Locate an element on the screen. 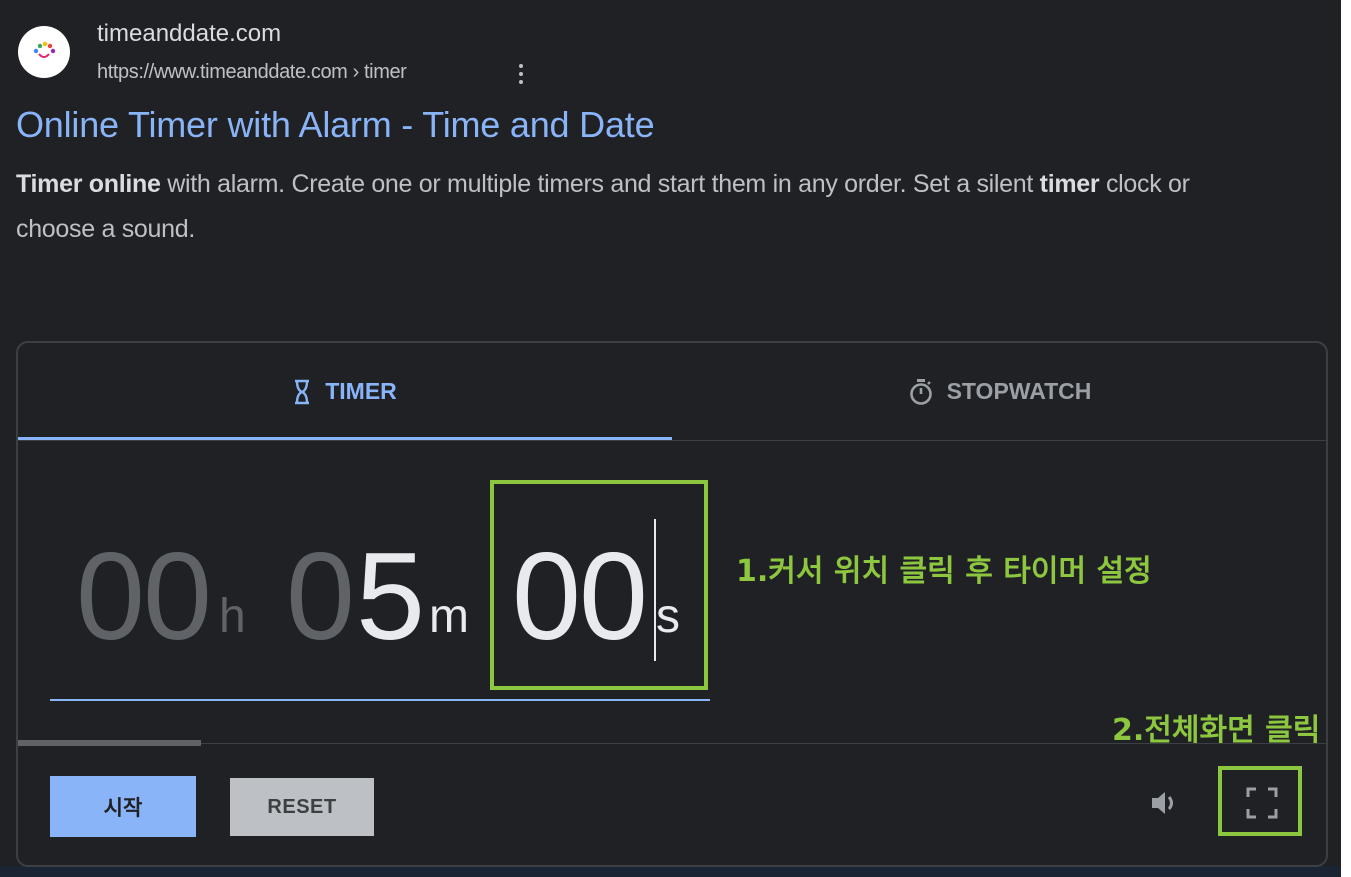 The height and width of the screenshot is (877, 1351). snippet-highlight: Timer online is located at coordinates (88, 184).